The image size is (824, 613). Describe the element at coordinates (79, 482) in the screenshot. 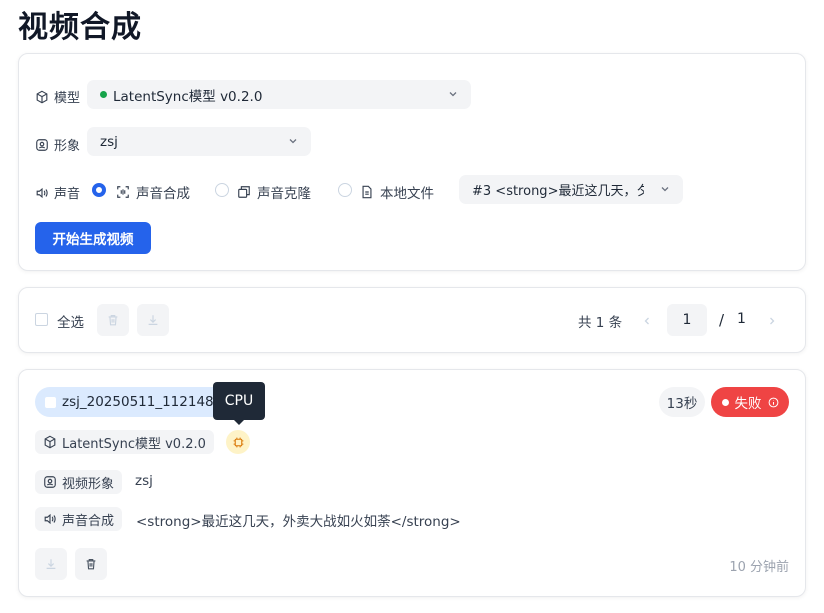

I see `avatar-tag: 视频形象` at that location.